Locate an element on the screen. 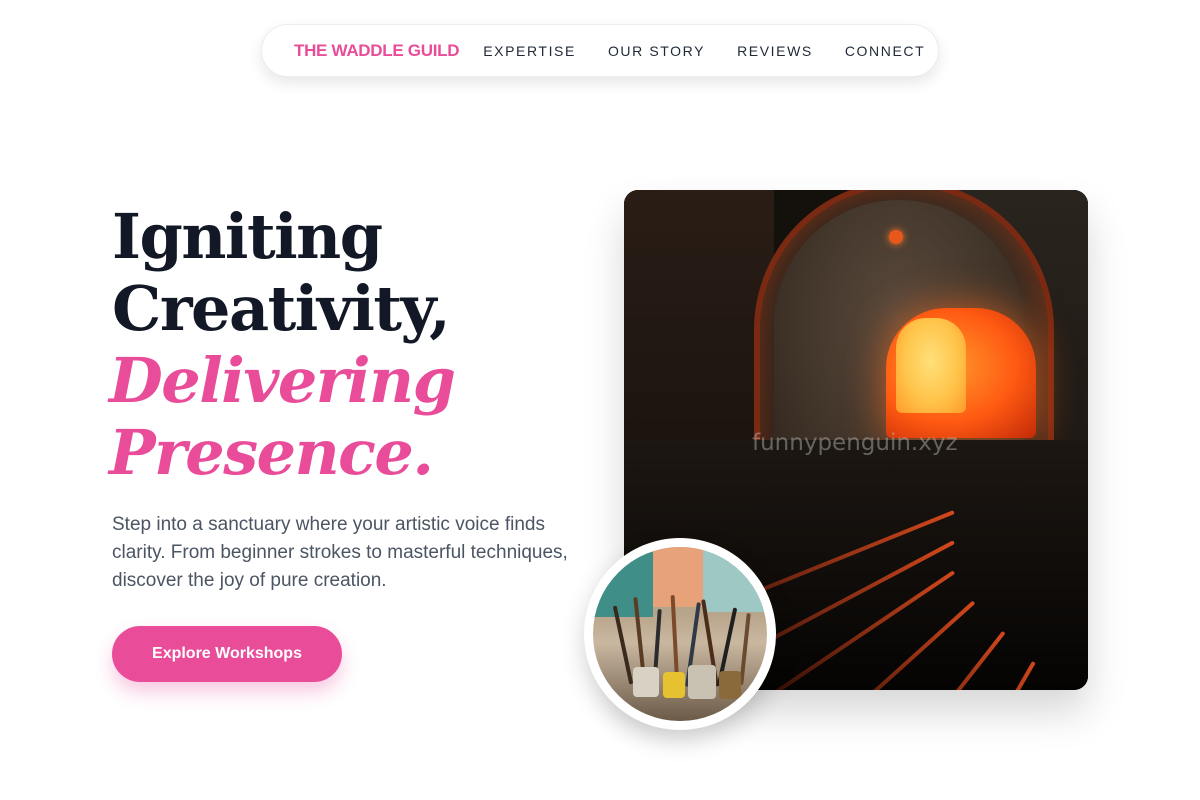 Image resolution: width=1200 pixels, height=800 pixels. paint-brushes-photo is located at coordinates (680, 634).